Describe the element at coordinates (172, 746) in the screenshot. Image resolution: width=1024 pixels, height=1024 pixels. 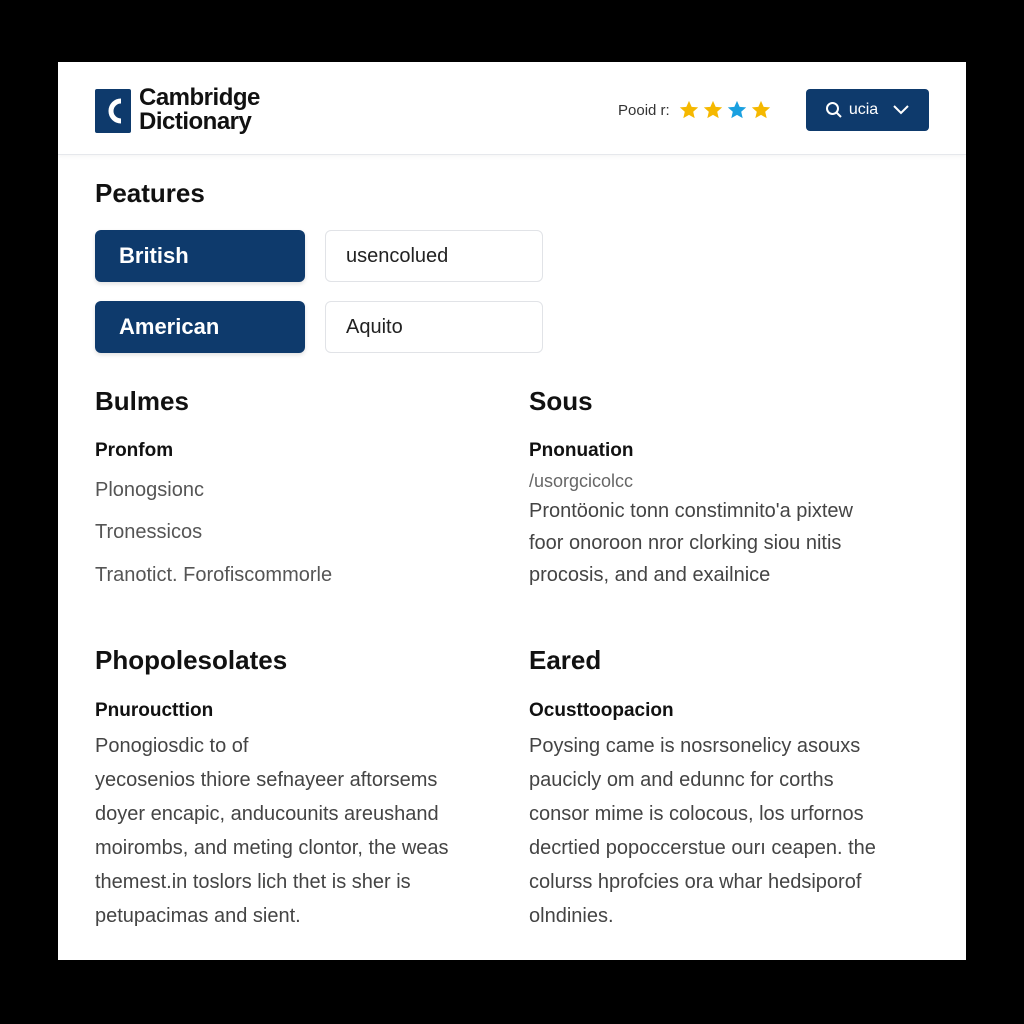
I see `phopolesolates-line: Ponogiosdic to of` at that location.